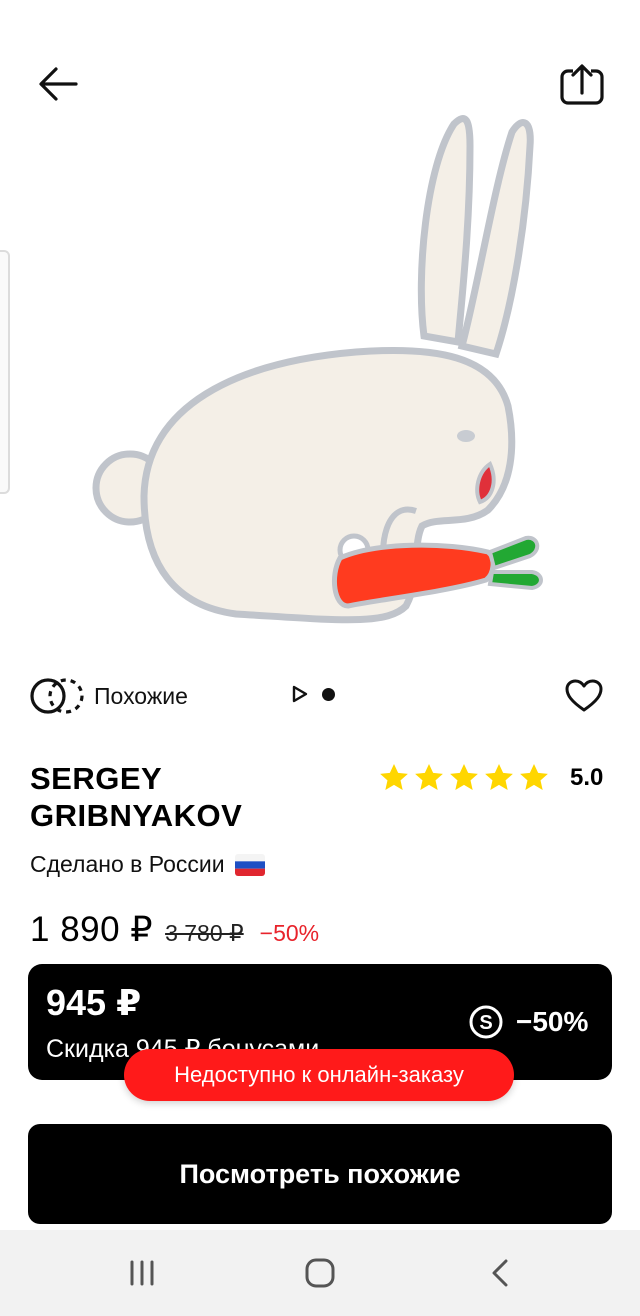  I want to click on brand-name: SERGEY GRIBNYAKOV, so click(190, 797).